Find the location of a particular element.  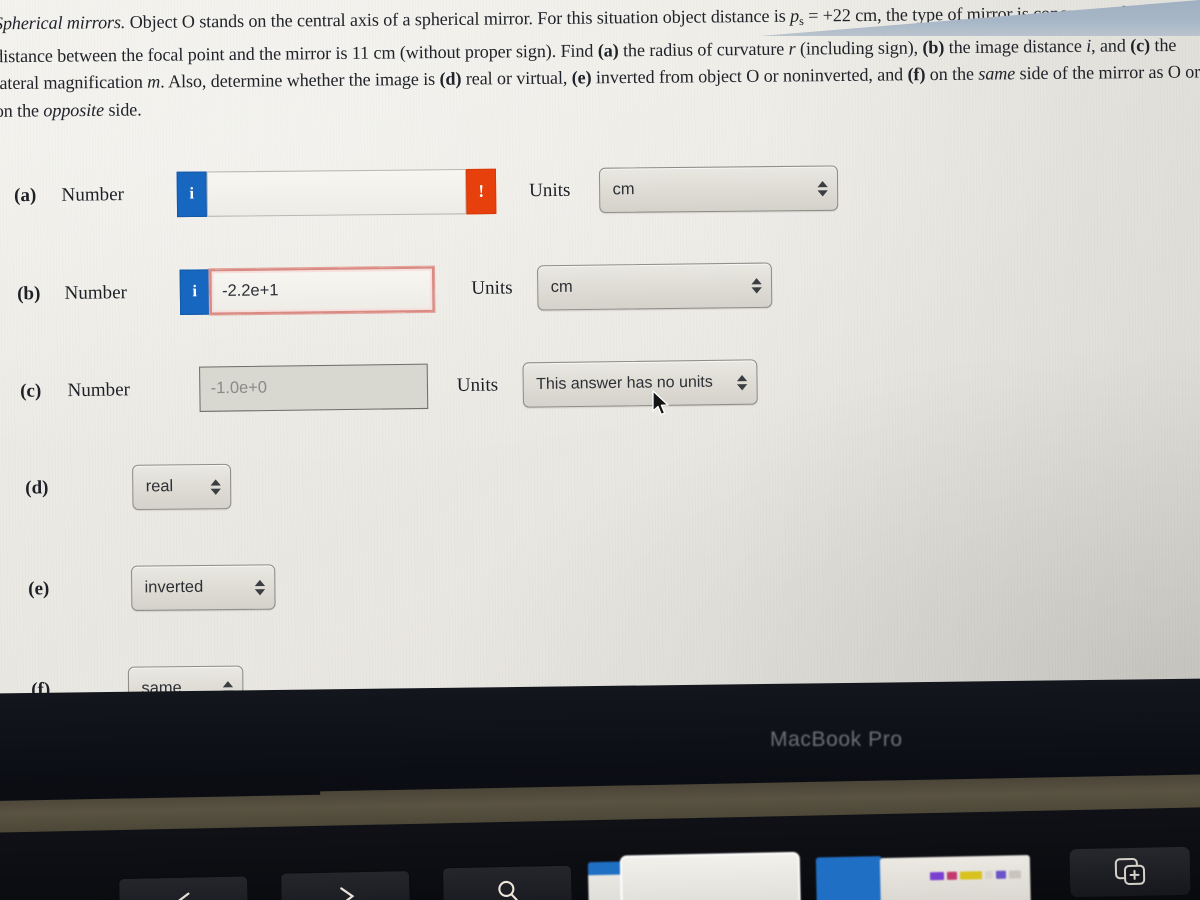

answer-row-d: (d) real is located at coordinates (600, 483).